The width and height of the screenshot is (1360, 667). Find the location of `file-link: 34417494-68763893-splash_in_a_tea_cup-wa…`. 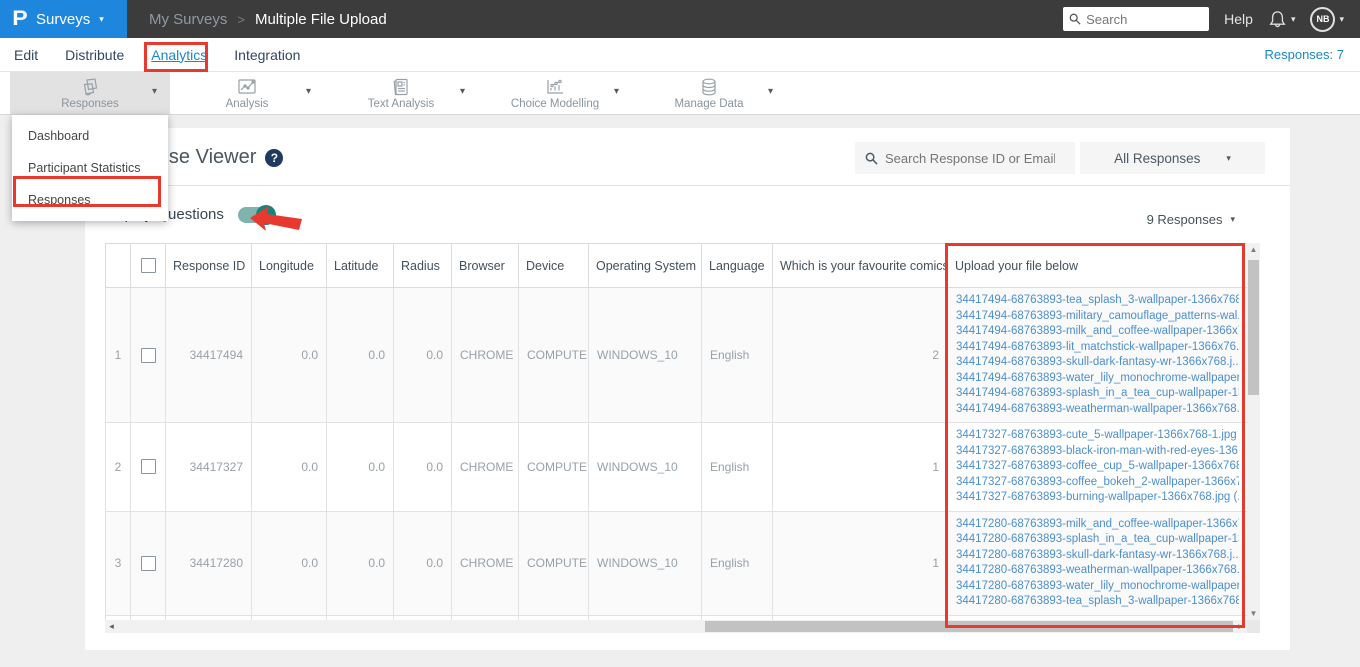

file-link: 34417494-68763893-splash_in_a_tea_cup-wa… is located at coordinates (1097, 394).